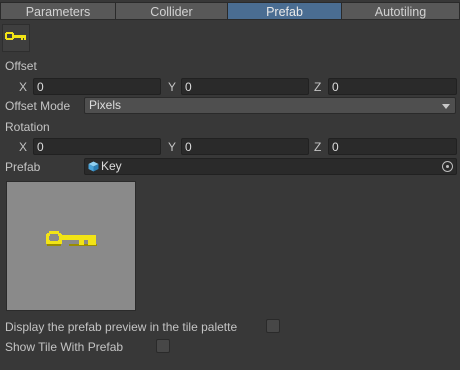  I want to click on tab-parameters: Parameters, so click(58, 11).